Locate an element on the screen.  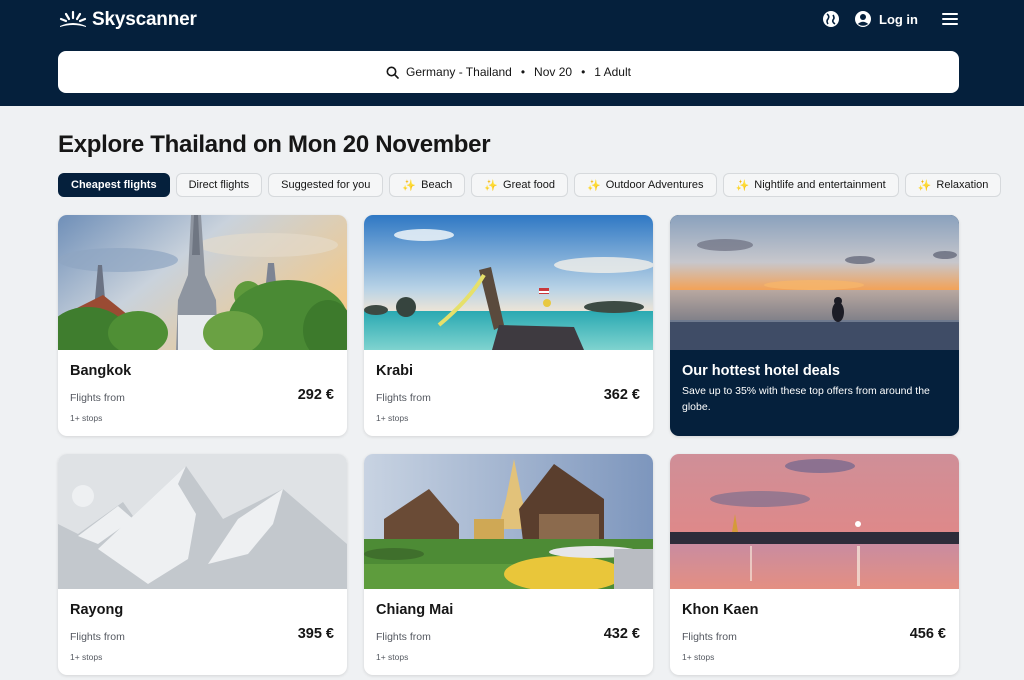
chip-label: Cheapest flights is located at coordinates (114, 185).